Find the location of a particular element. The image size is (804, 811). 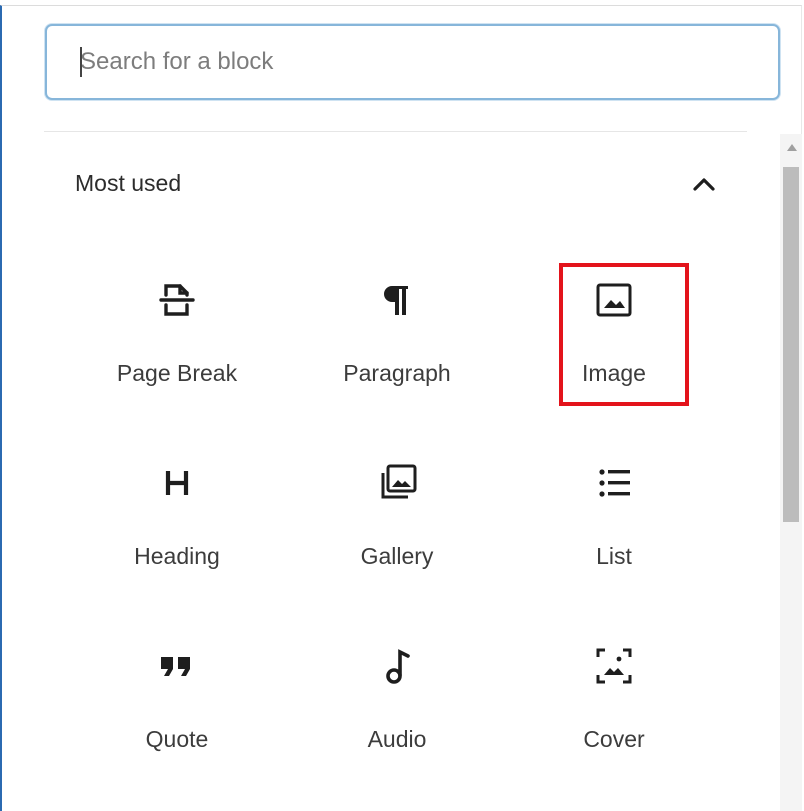

block-label: Paragraph is located at coordinates (397, 373).